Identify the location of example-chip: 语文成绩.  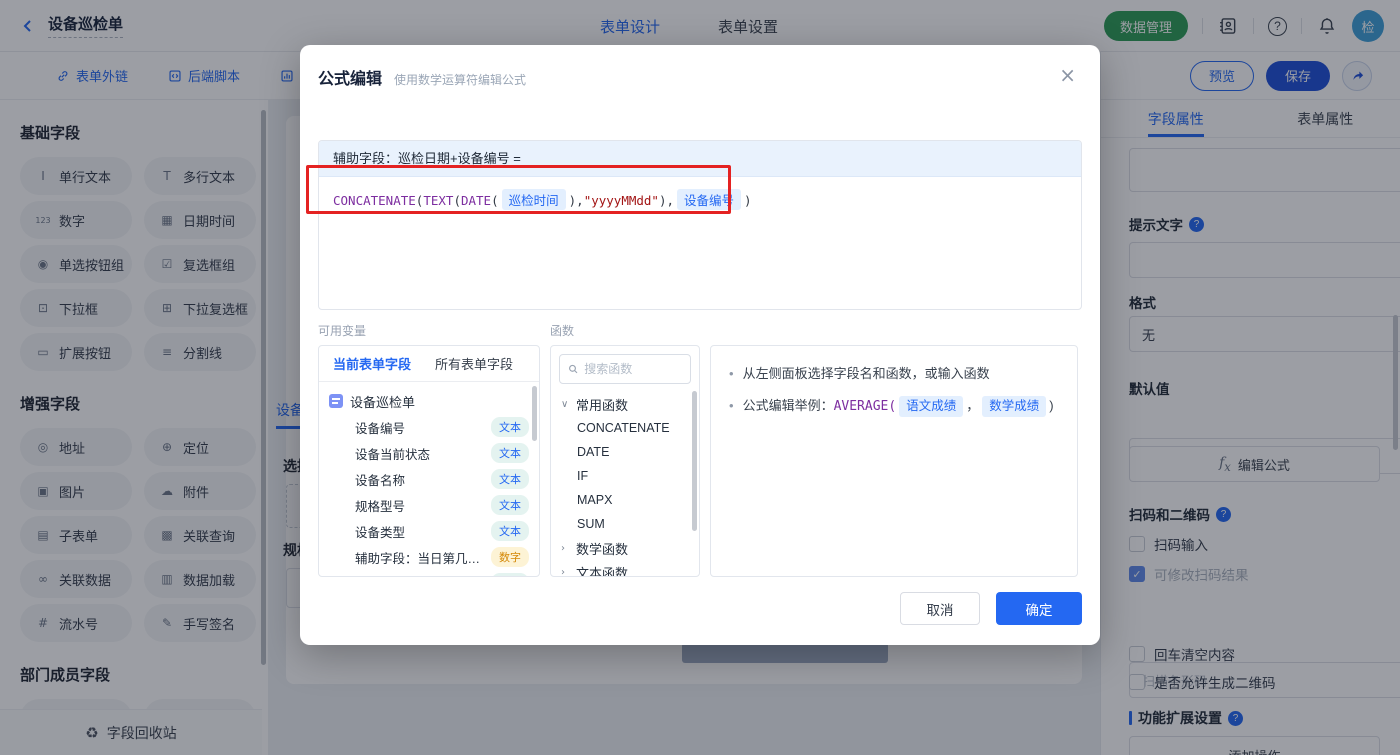
(931, 406).